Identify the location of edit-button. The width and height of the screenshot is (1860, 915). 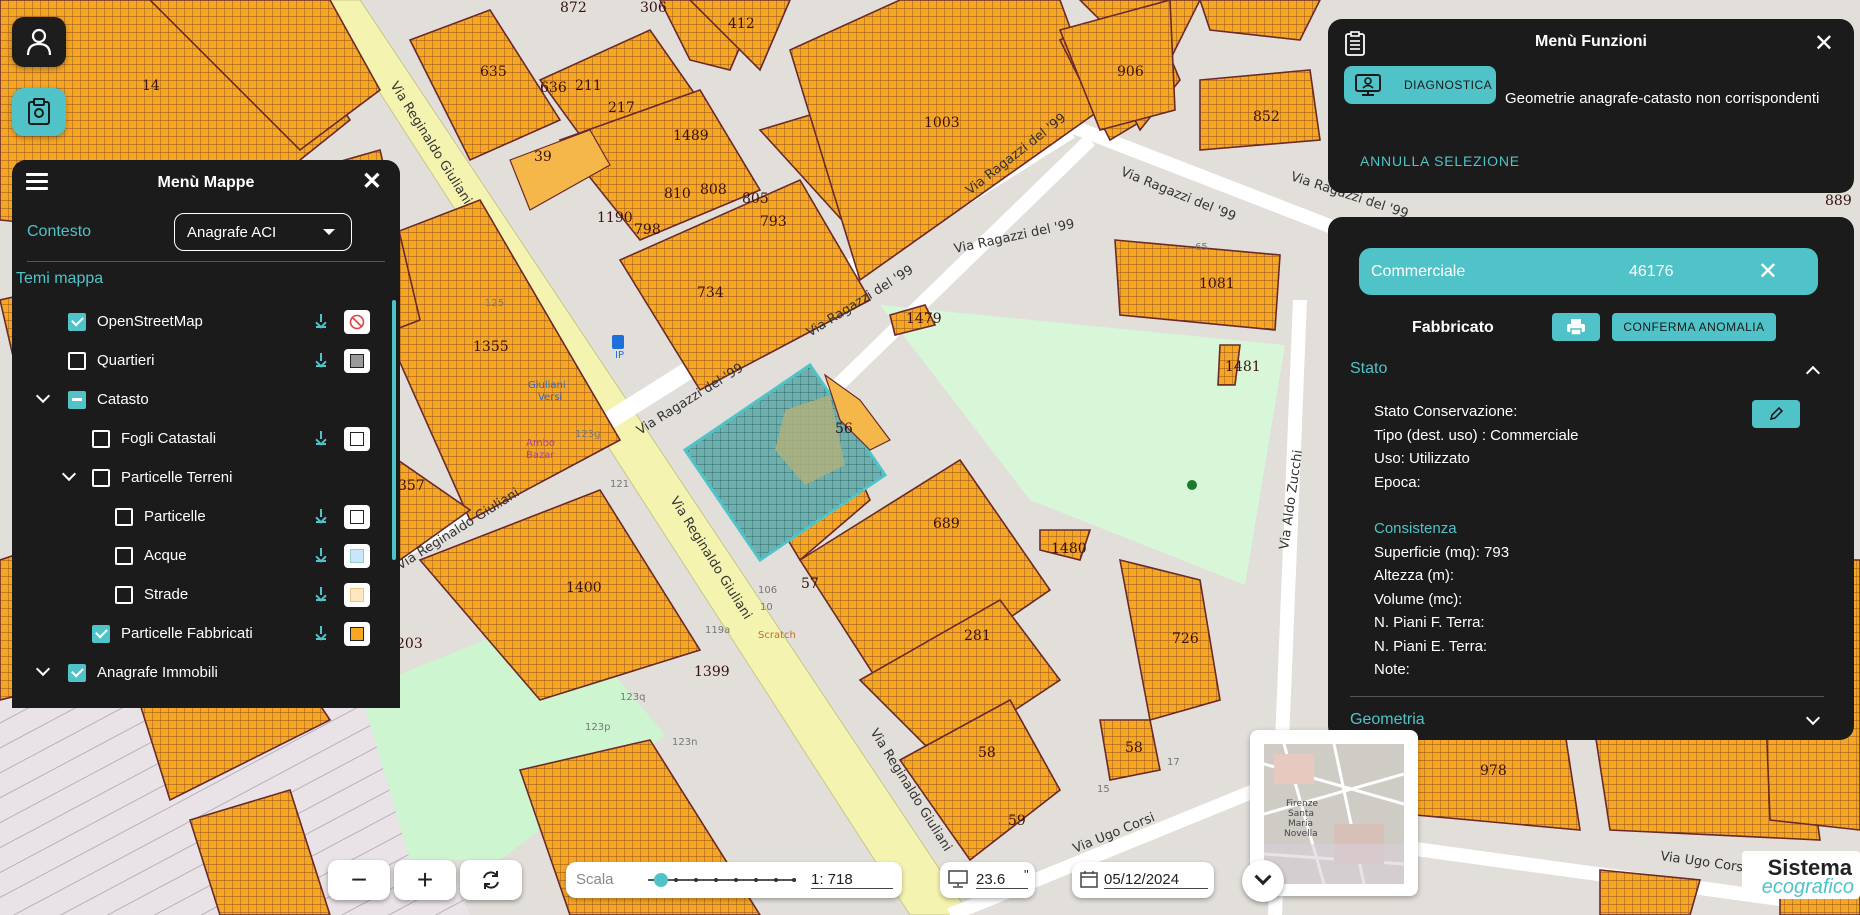
(1776, 414).